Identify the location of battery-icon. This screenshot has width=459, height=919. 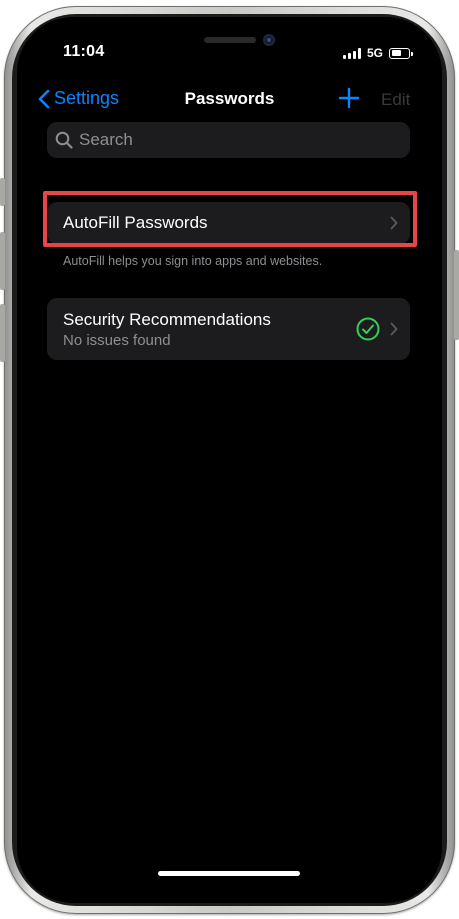
(401, 53).